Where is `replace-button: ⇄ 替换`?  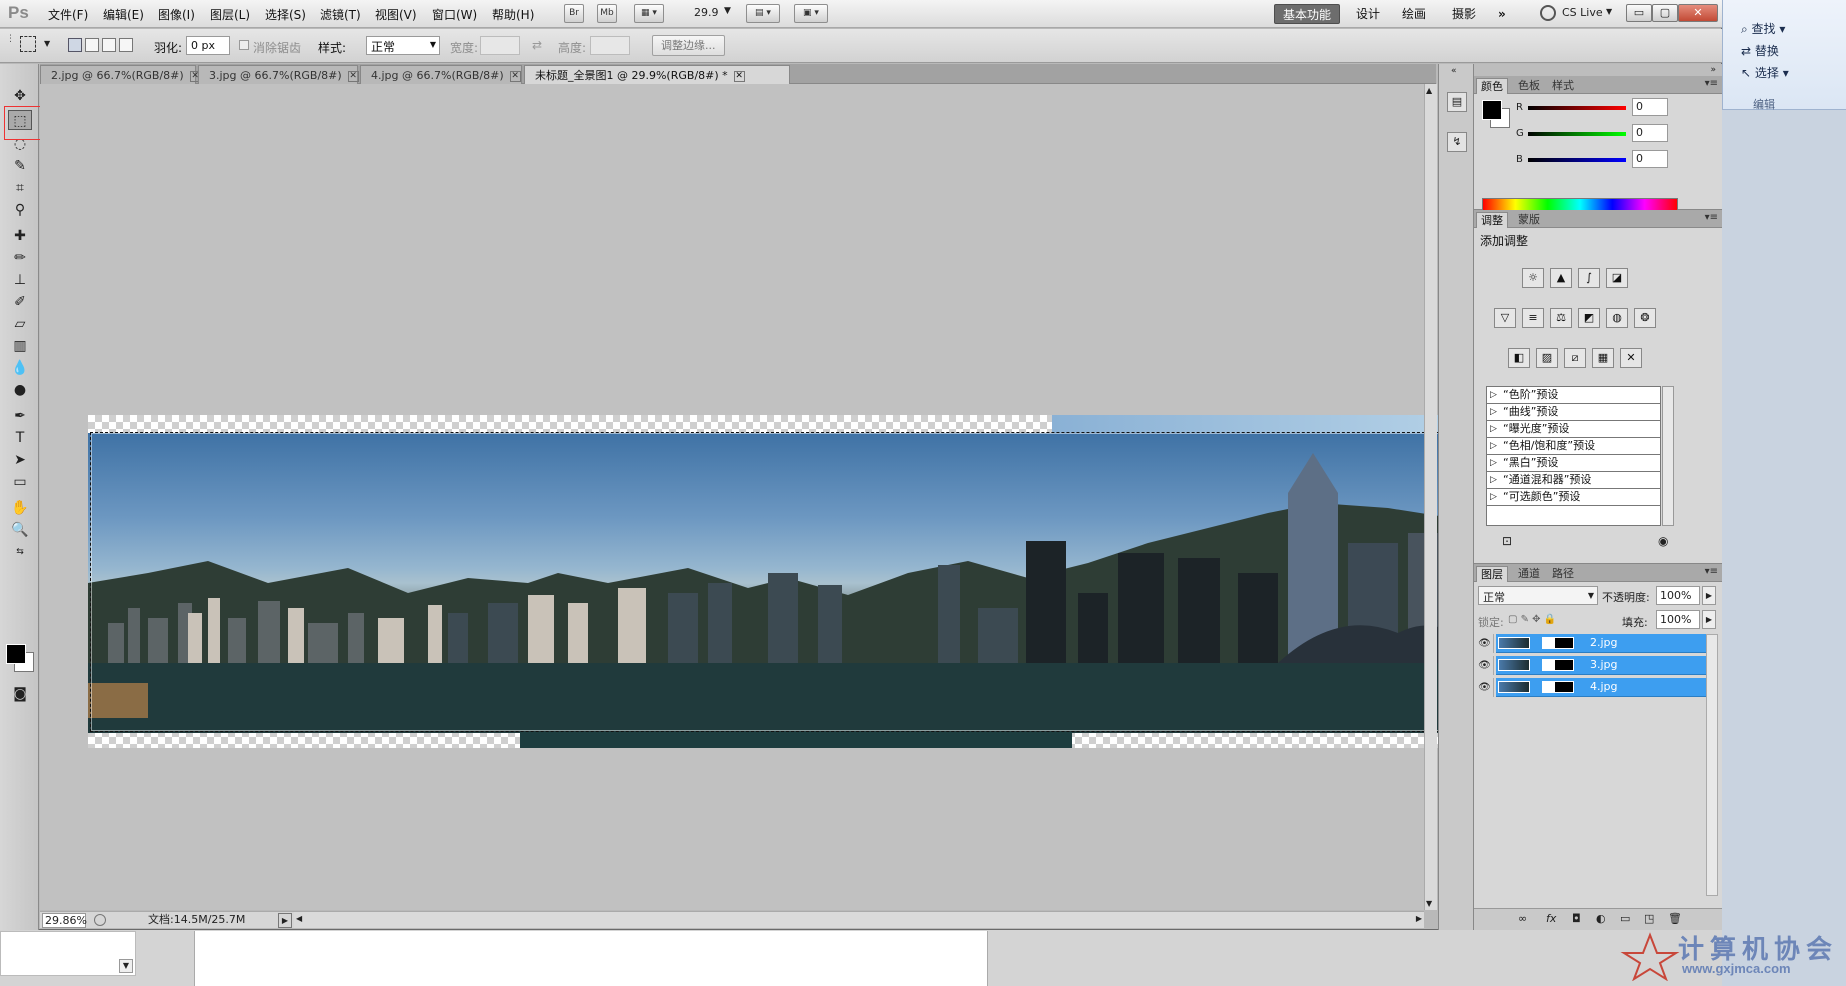
replace-button: ⇄ 替换 is located at coordinates (1760, 50).